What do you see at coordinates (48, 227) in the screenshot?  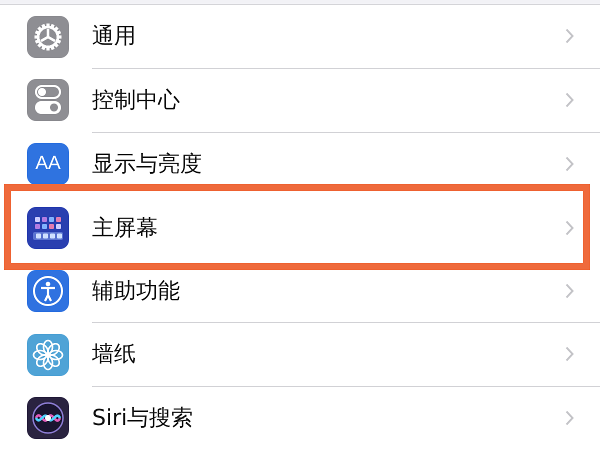 I see `grid-icon` at bounding box center [48, 227].